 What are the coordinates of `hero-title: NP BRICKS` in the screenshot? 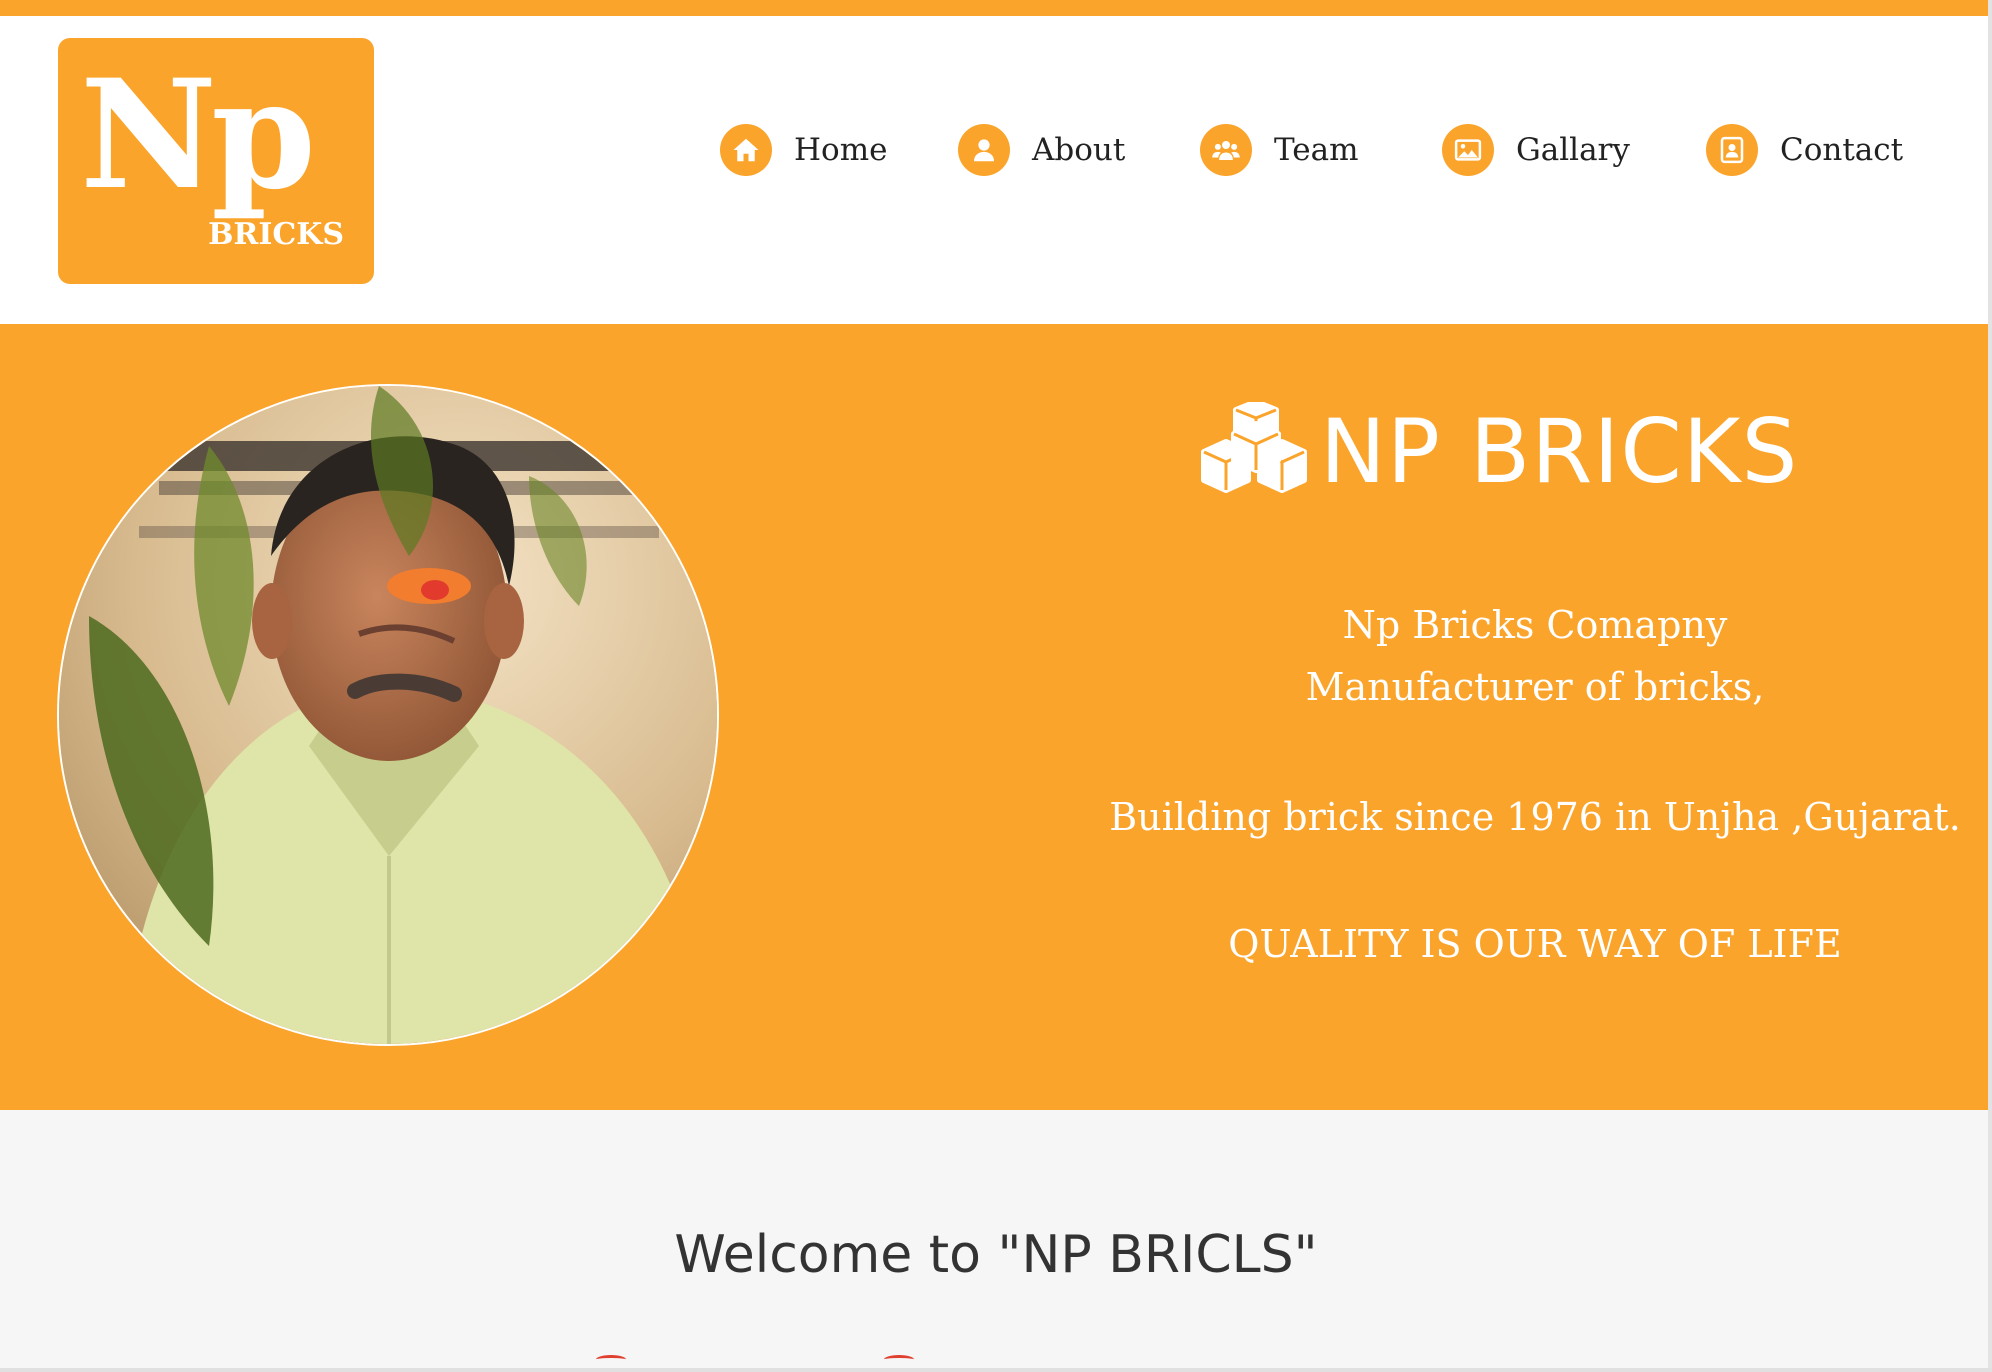 It's located at (1497, 452).